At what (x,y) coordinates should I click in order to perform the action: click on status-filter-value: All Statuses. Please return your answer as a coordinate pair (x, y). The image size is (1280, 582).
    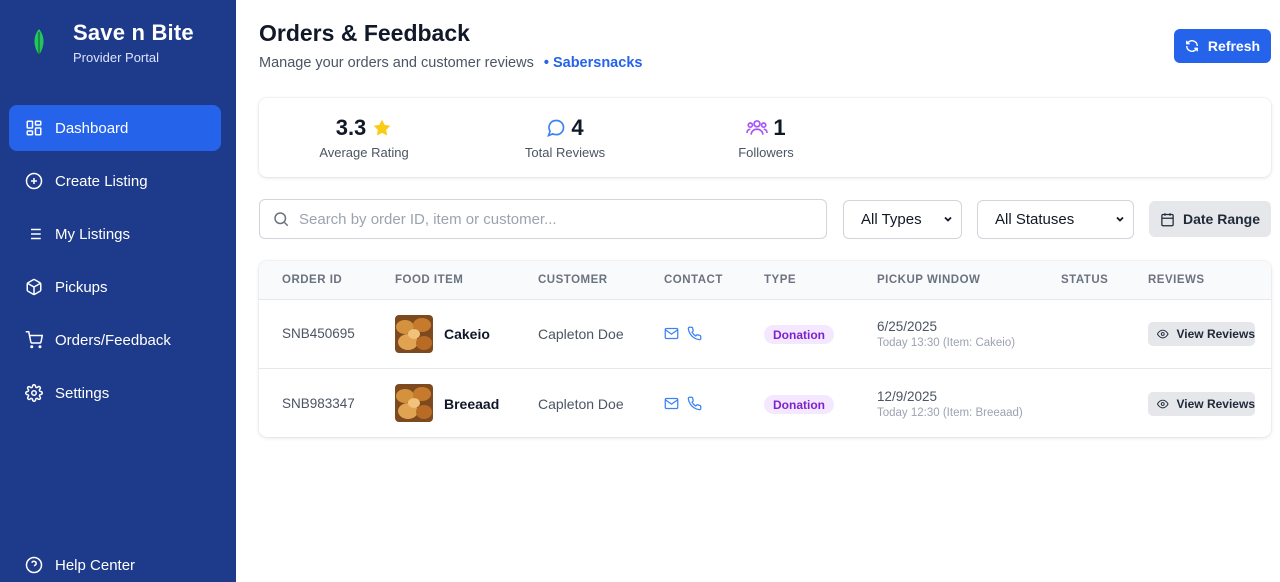
    Looking at the image, I should click on (1035, 219).